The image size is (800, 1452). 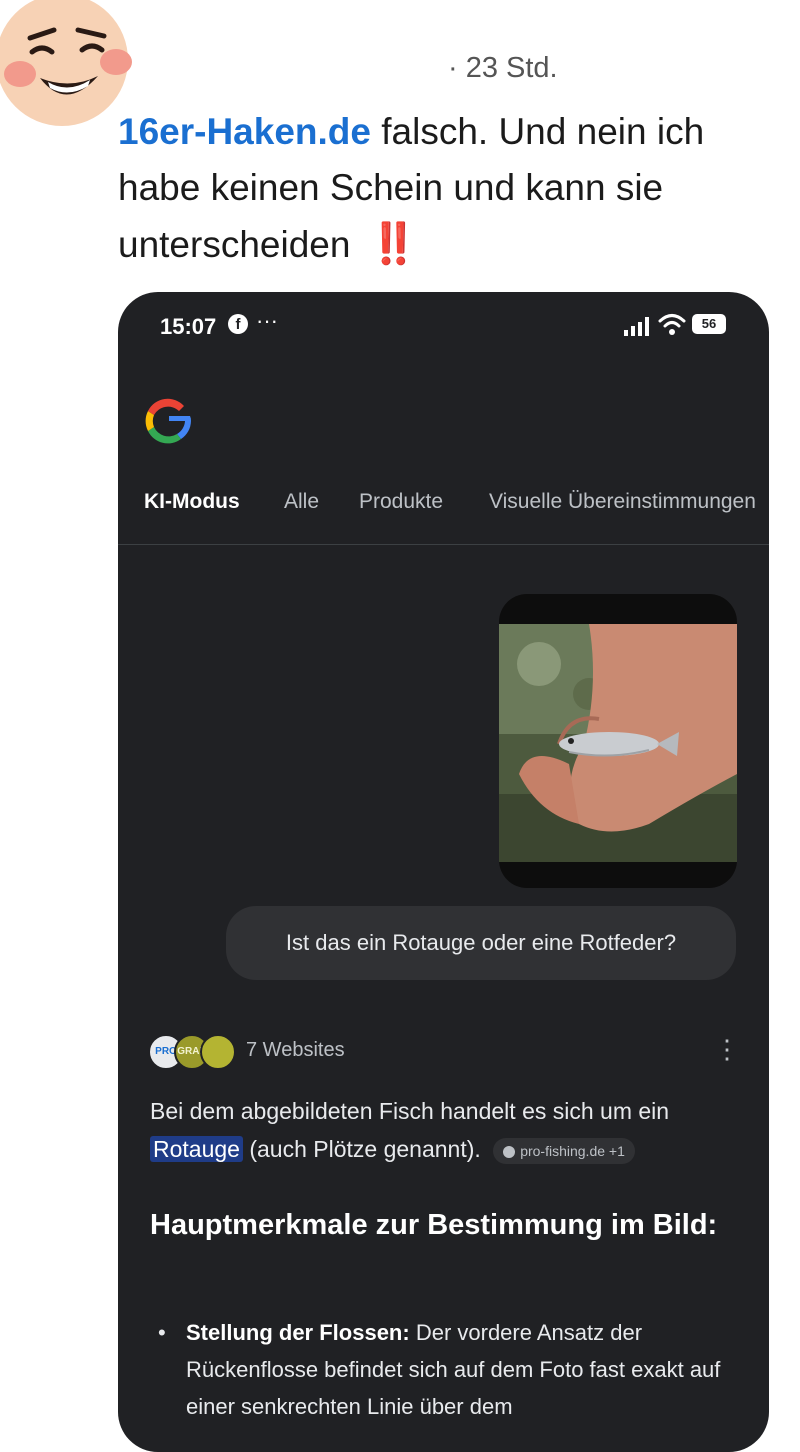 I want to click on post-timestamp: · 23 Std., so click(x=503, y=68).